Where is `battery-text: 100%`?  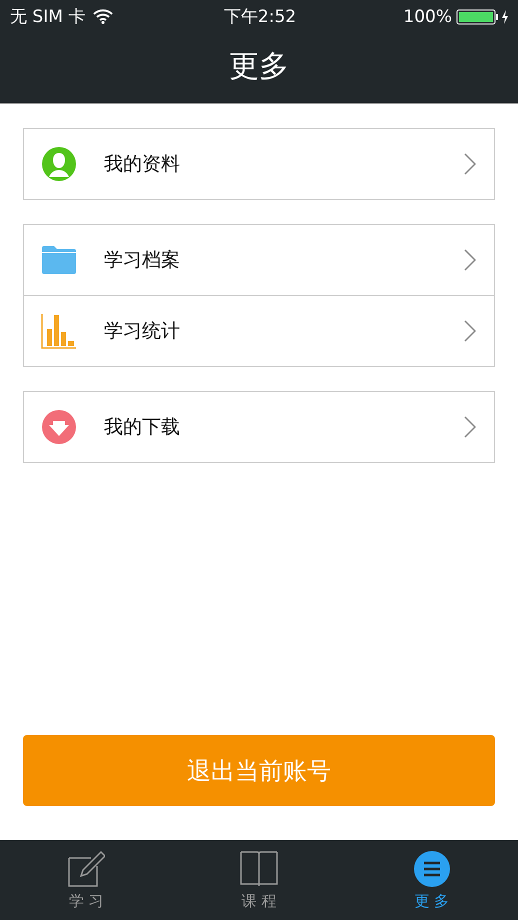
battery-text: 100% is located at coordinates (427, 16).